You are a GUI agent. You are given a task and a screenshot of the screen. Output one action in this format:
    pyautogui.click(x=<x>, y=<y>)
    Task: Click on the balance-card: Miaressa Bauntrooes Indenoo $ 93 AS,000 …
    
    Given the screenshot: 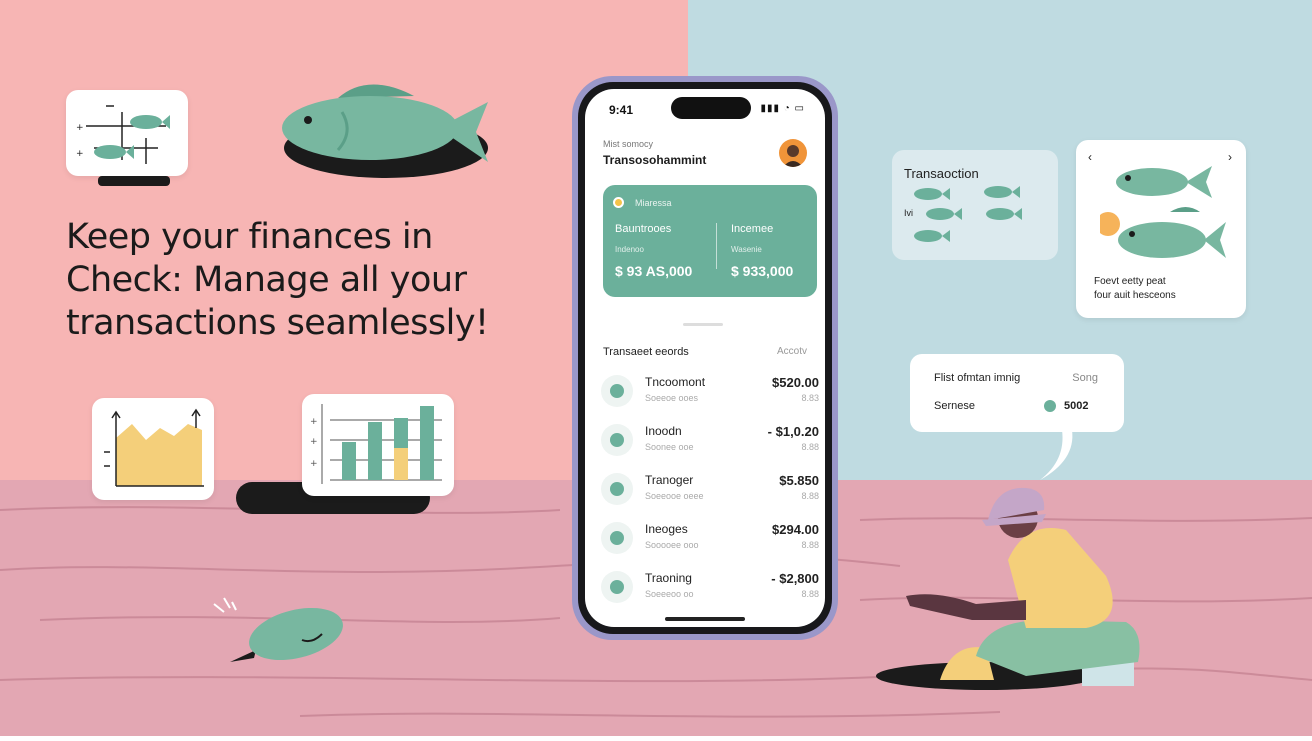 What is the action you would take?
    pyautogui.click(x=710, y=241)
    